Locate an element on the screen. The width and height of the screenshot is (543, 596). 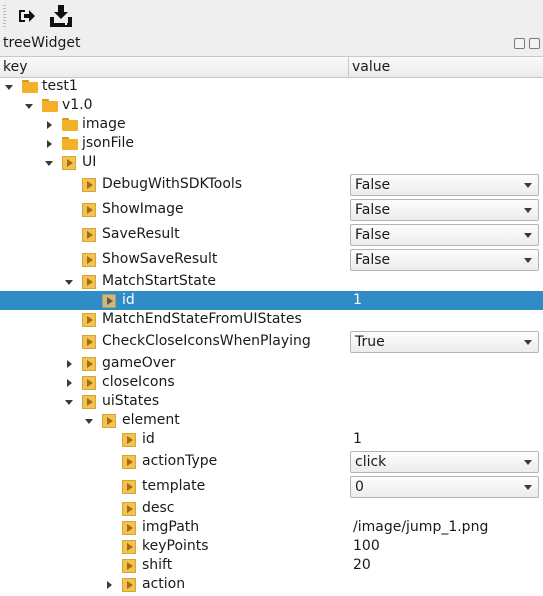
tree-row: test1 is located at coordinates (271, 86).